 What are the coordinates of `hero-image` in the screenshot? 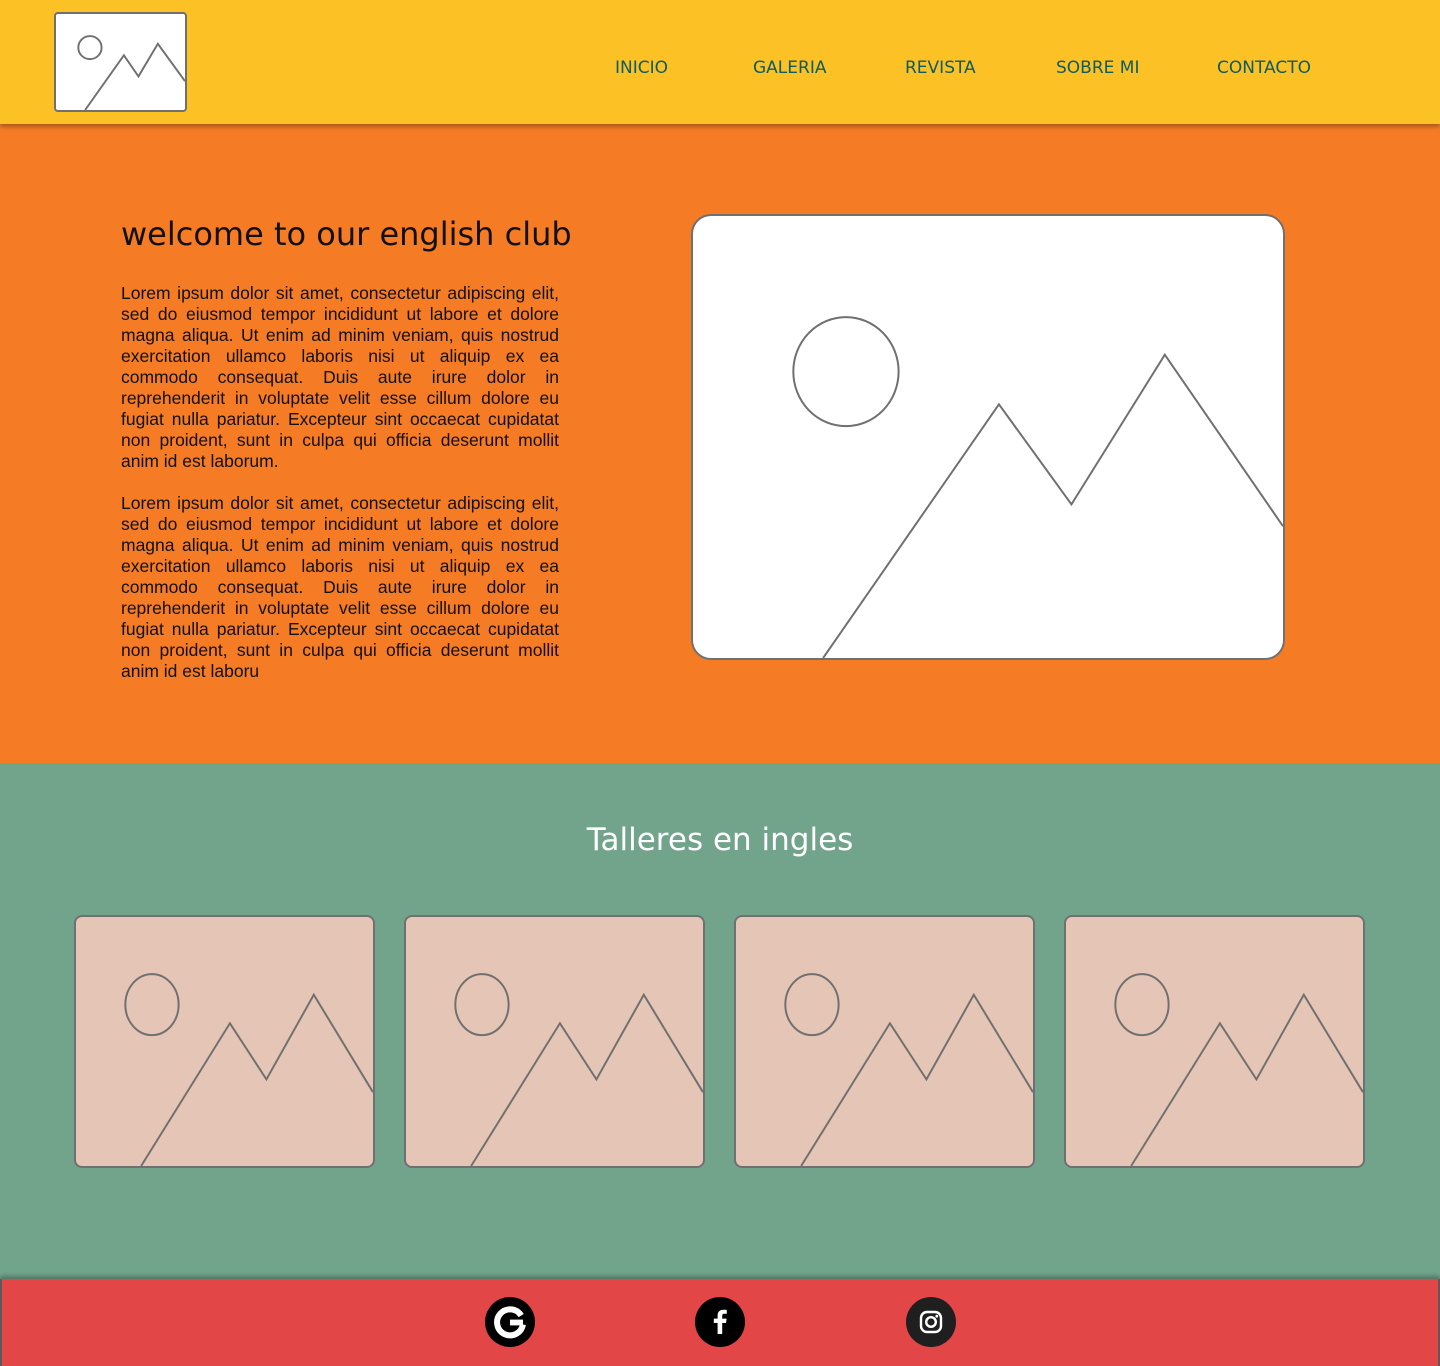 It's located at (988, 437).